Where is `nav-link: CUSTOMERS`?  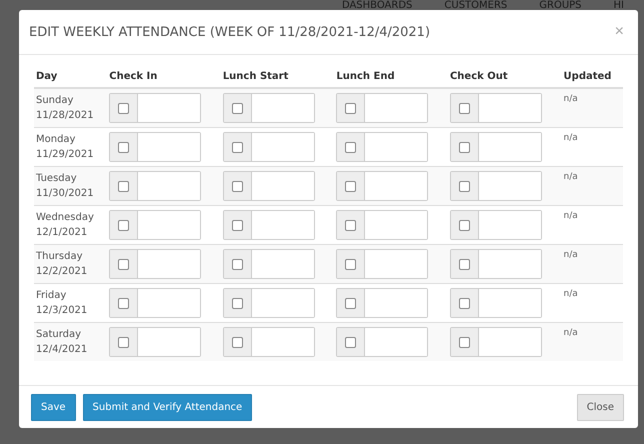
nav-link: CUSTOMERS is located at coordinates (476, 6).